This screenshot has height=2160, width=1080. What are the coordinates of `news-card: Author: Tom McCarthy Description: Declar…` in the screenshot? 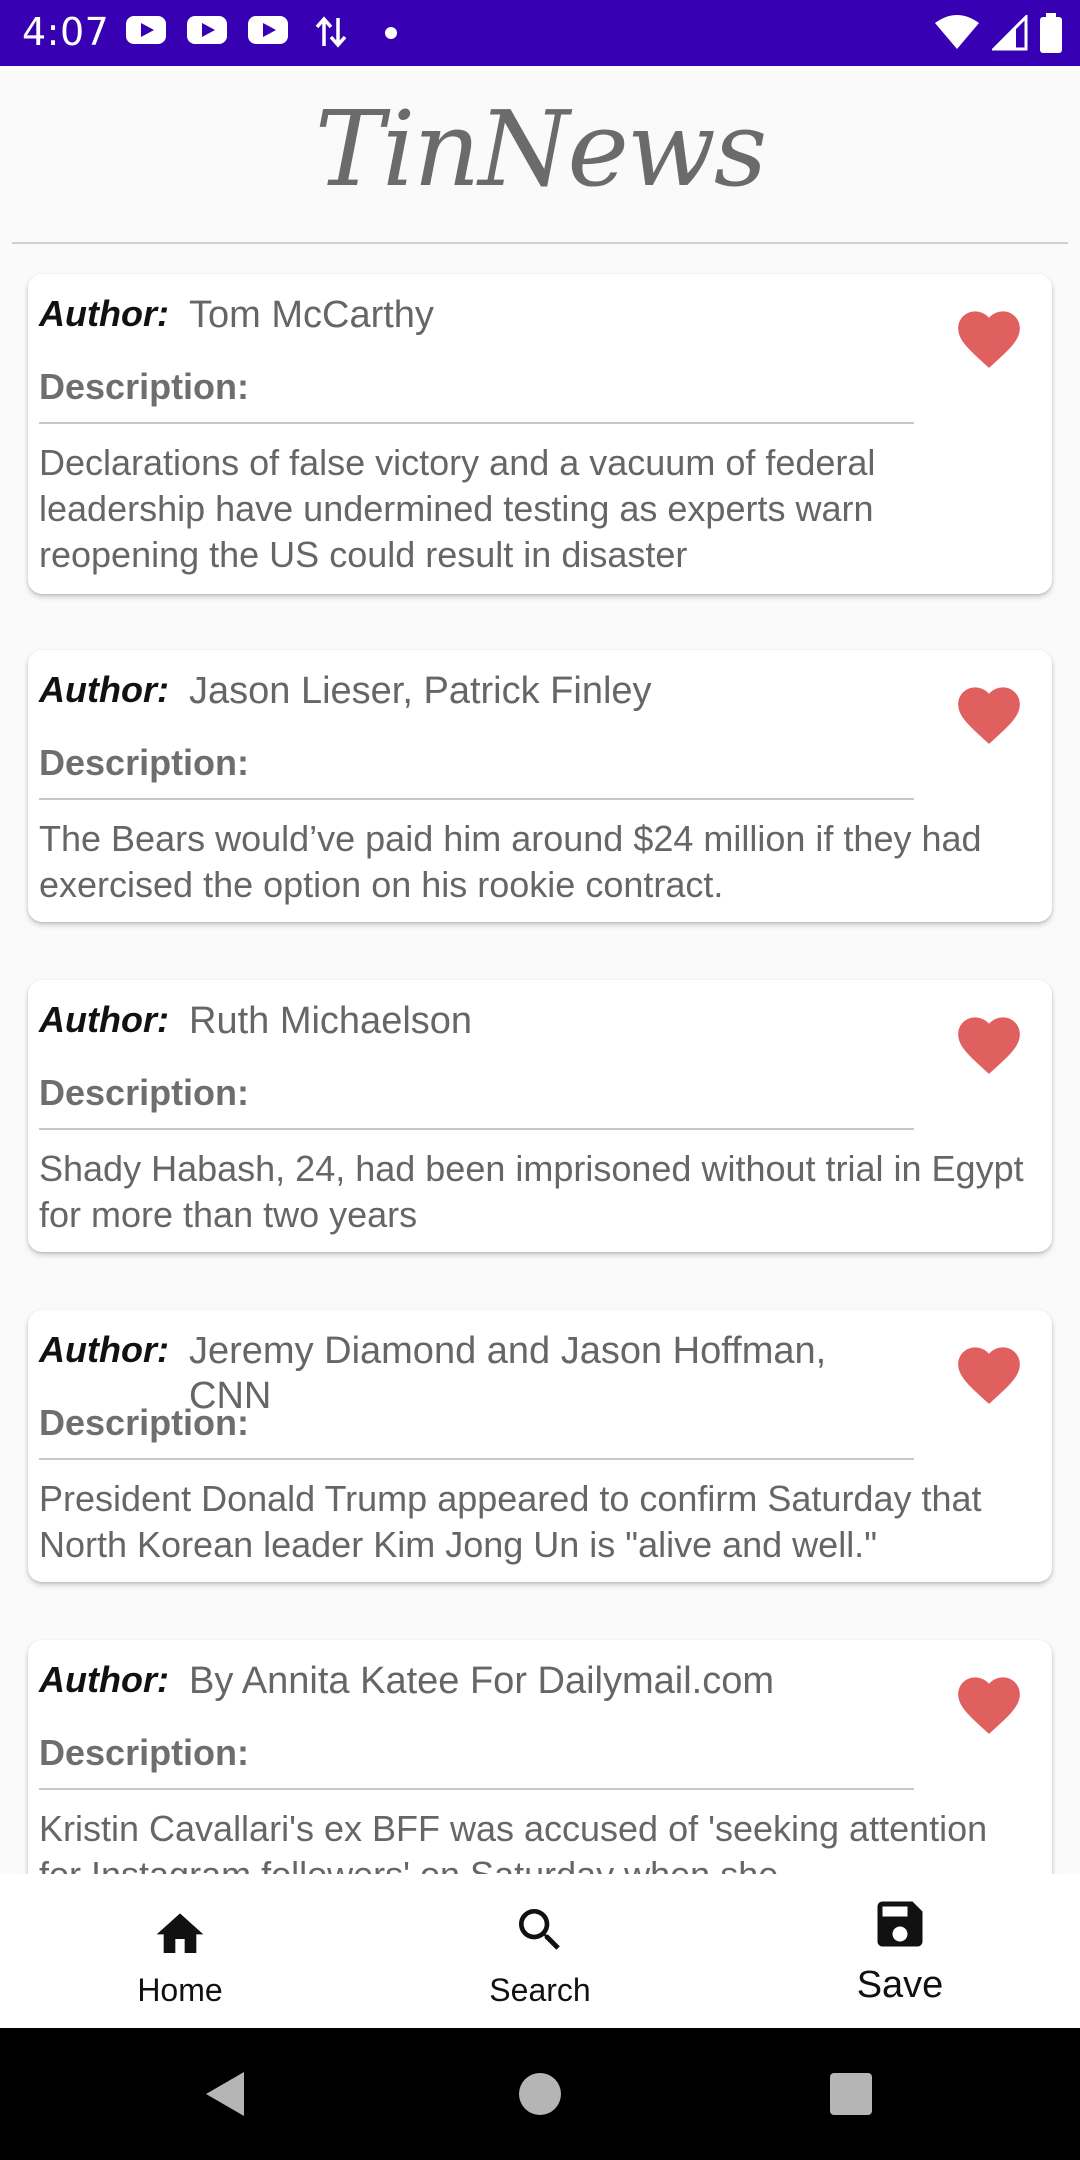 It's located at (540, 434).